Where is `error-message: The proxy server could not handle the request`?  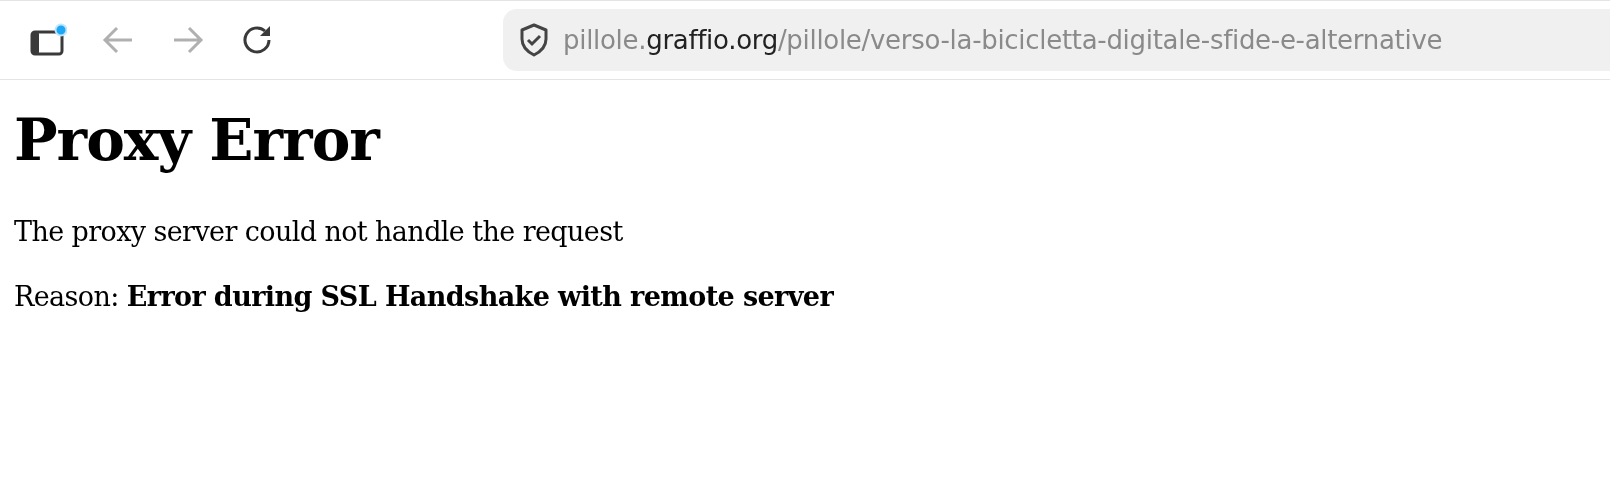 error-message: The proxy server could not handle the request is located at coordinates (318, 231).